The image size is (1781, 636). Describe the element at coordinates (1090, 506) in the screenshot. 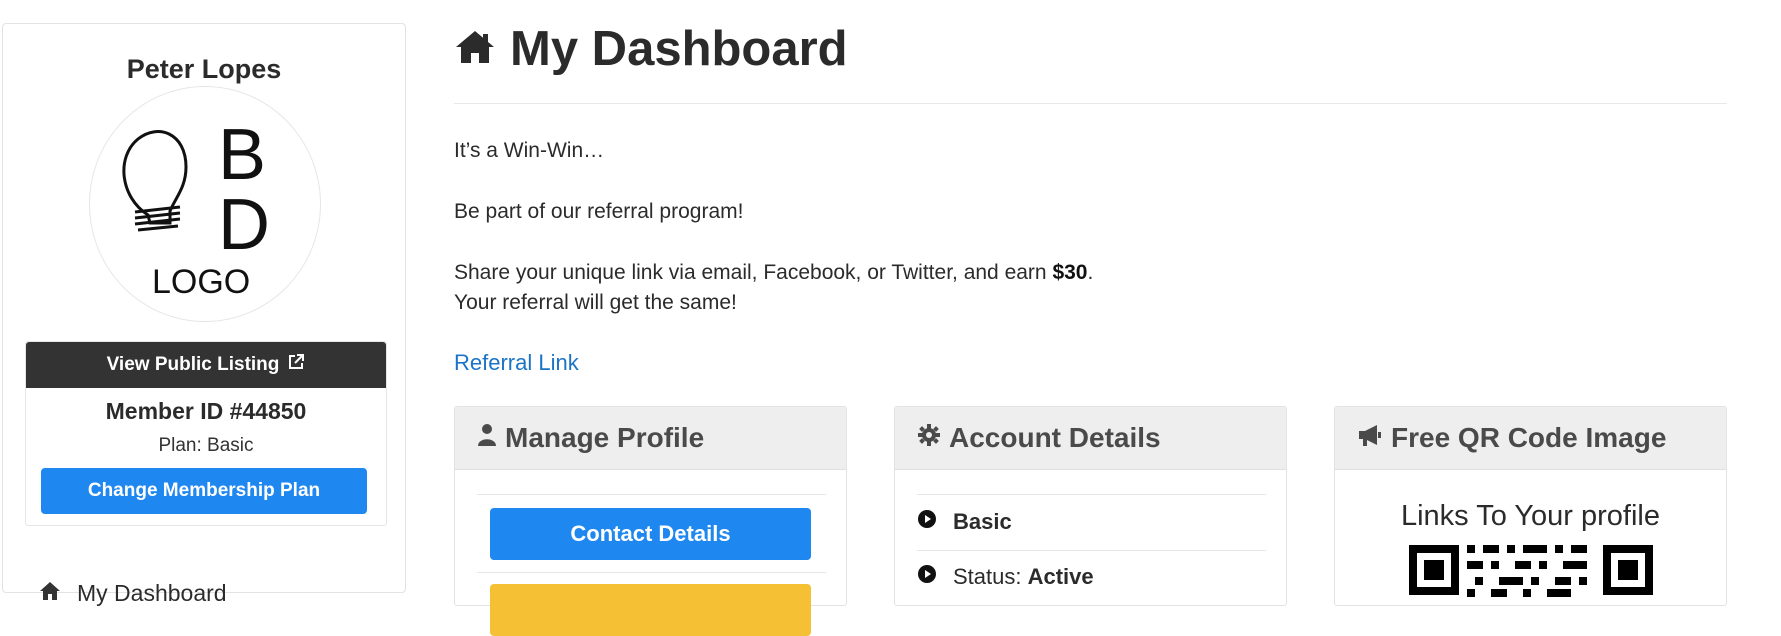

I see `account-details-card: Account Details Basic Status: Active` at that location.